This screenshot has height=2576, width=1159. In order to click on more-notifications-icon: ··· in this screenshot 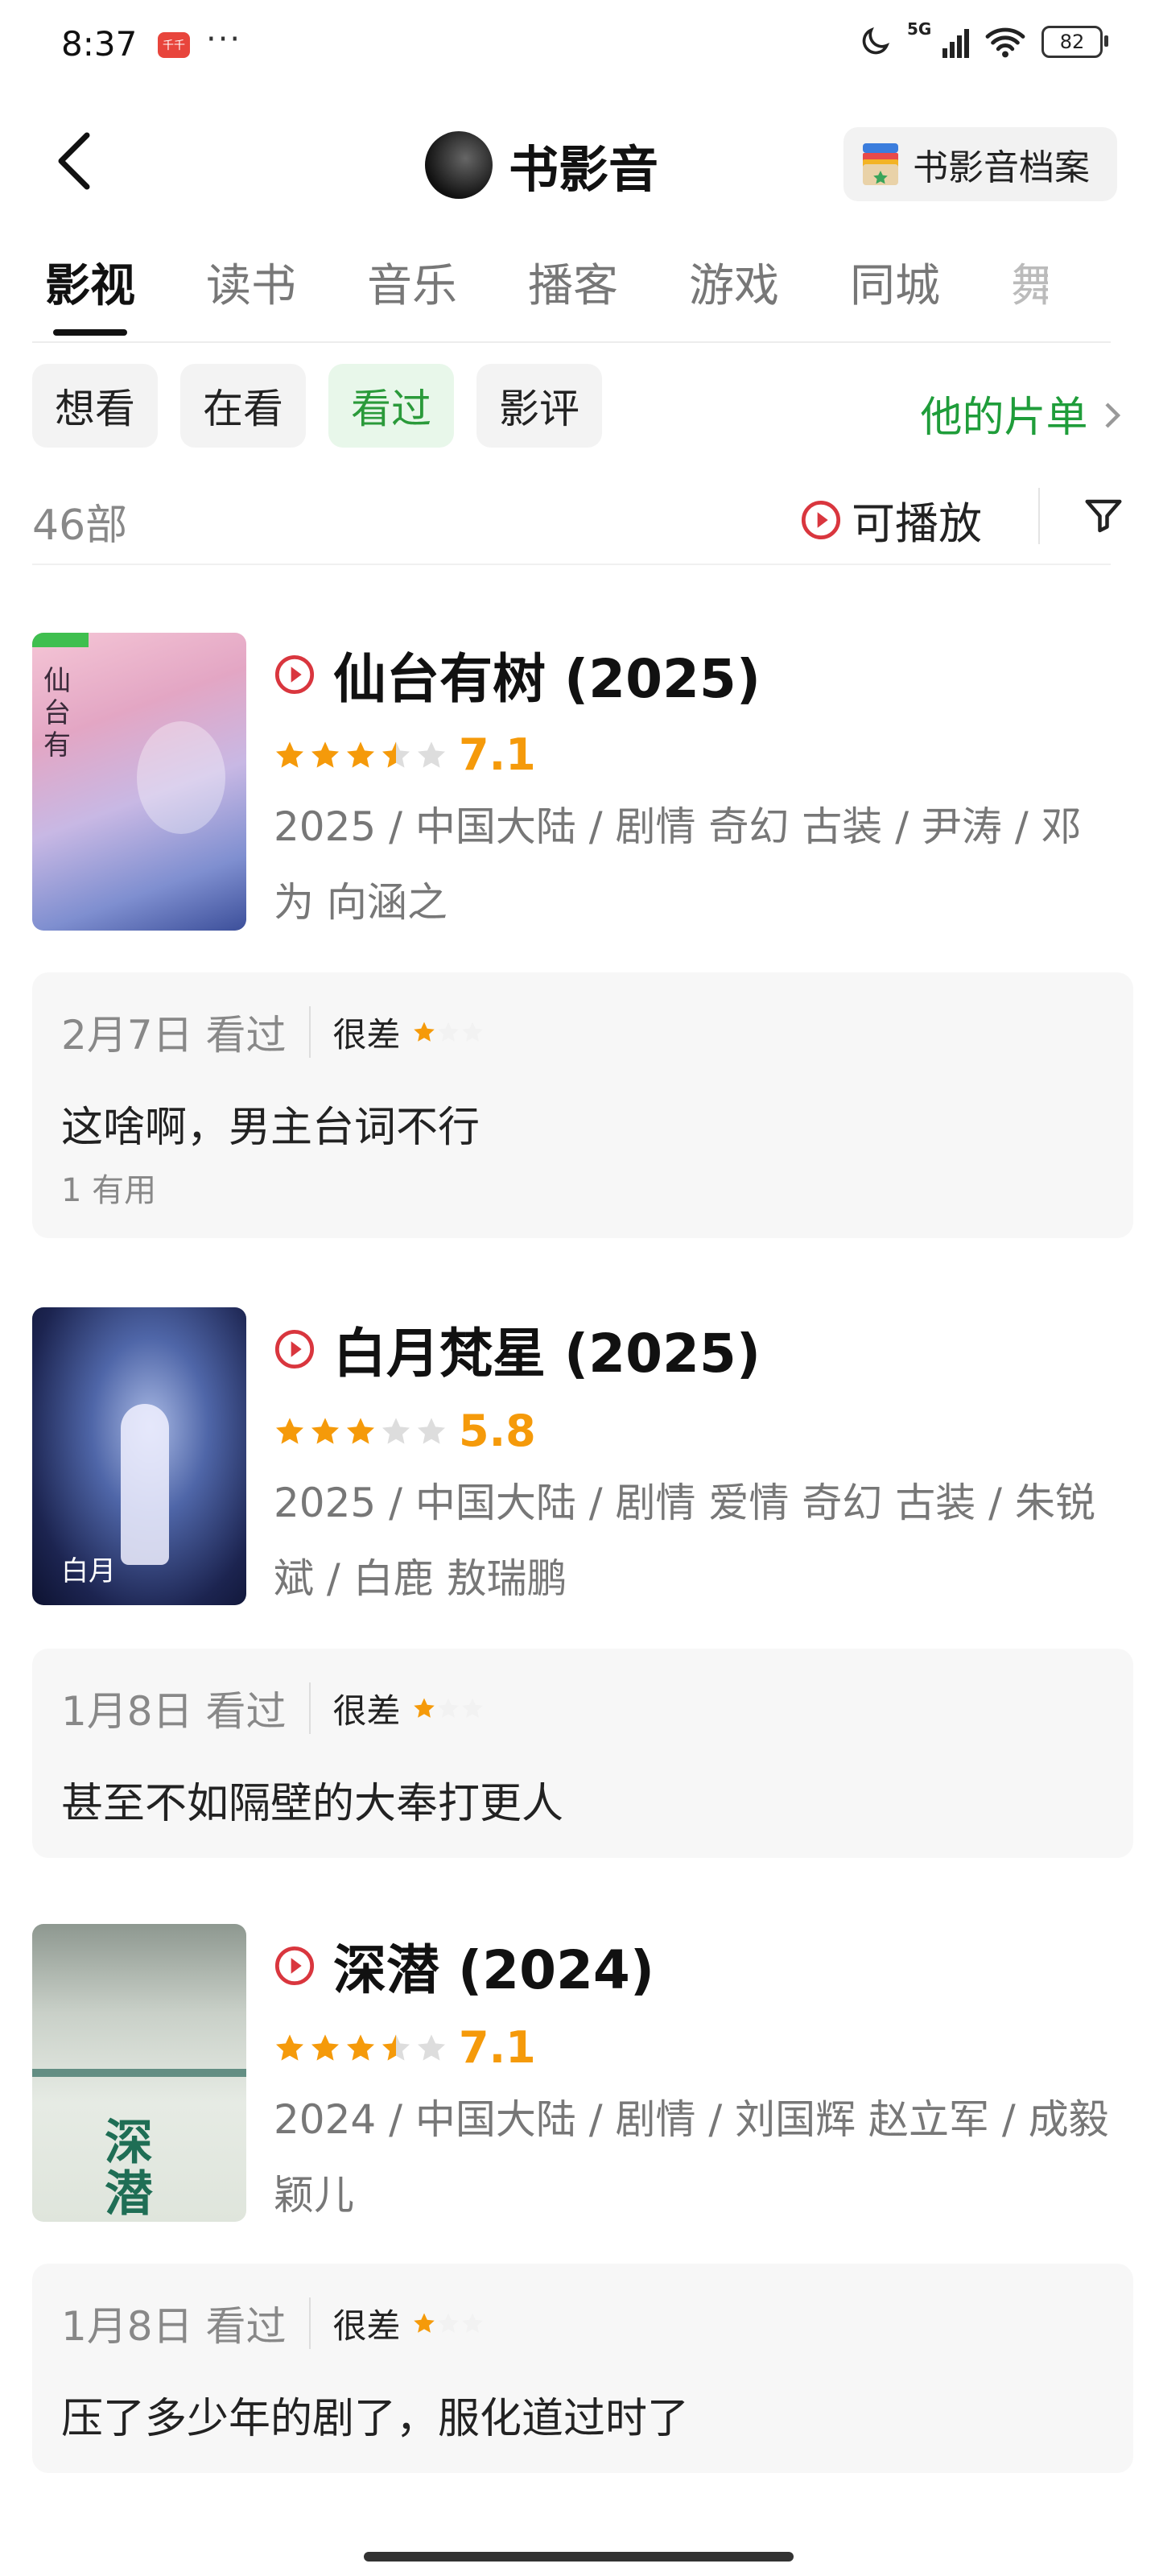, I will do `click(224, 39)`.